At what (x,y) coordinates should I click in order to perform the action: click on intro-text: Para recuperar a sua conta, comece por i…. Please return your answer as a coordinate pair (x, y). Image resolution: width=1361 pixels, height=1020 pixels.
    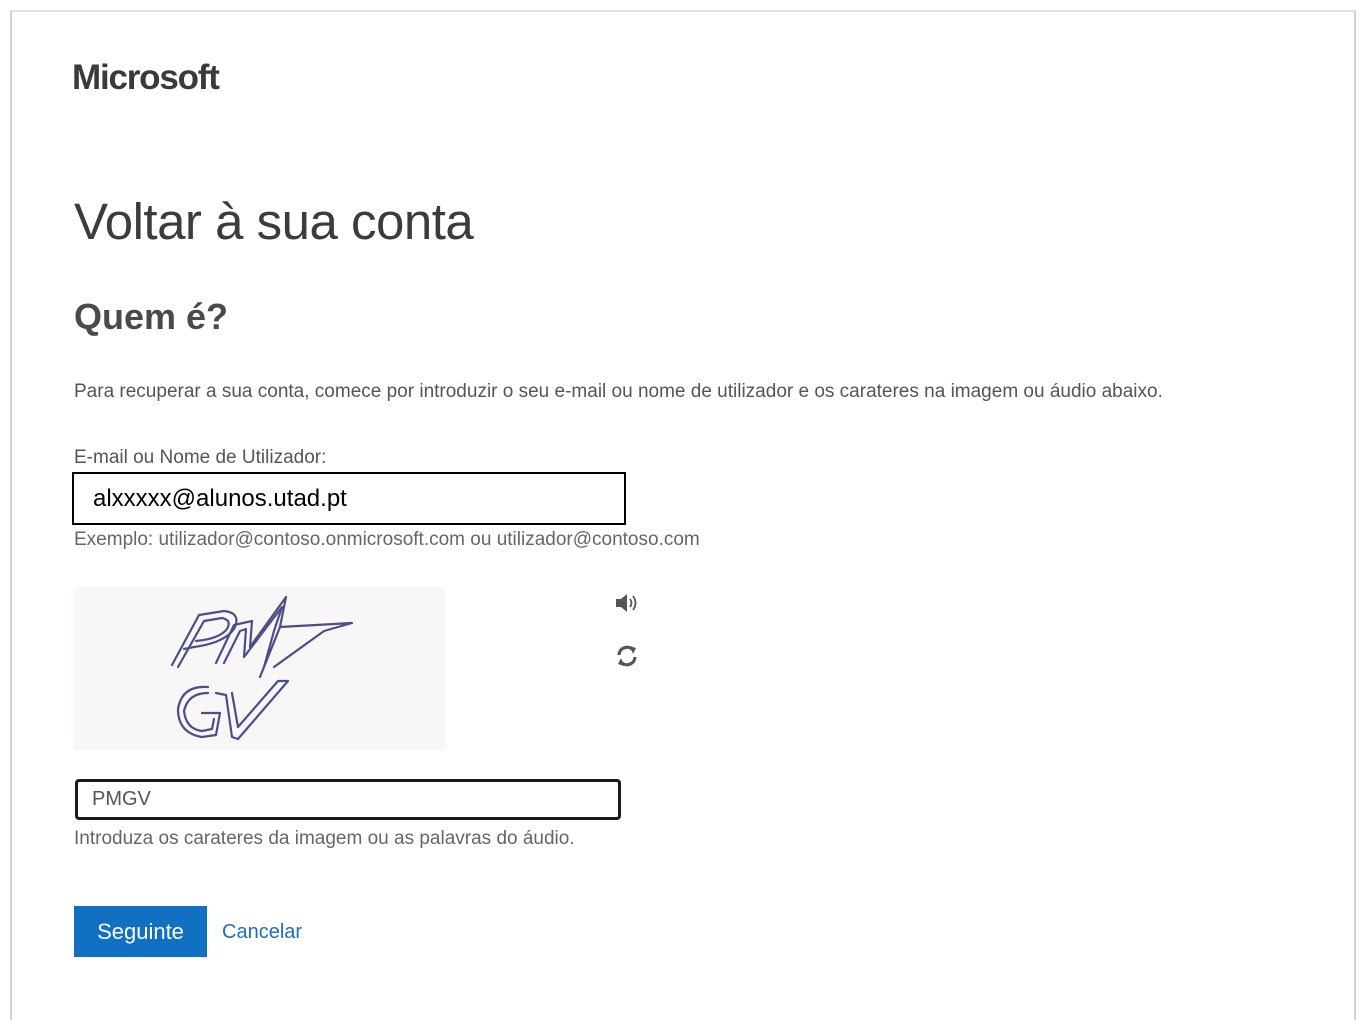
    Looking at the image, I should click on (618, 391).